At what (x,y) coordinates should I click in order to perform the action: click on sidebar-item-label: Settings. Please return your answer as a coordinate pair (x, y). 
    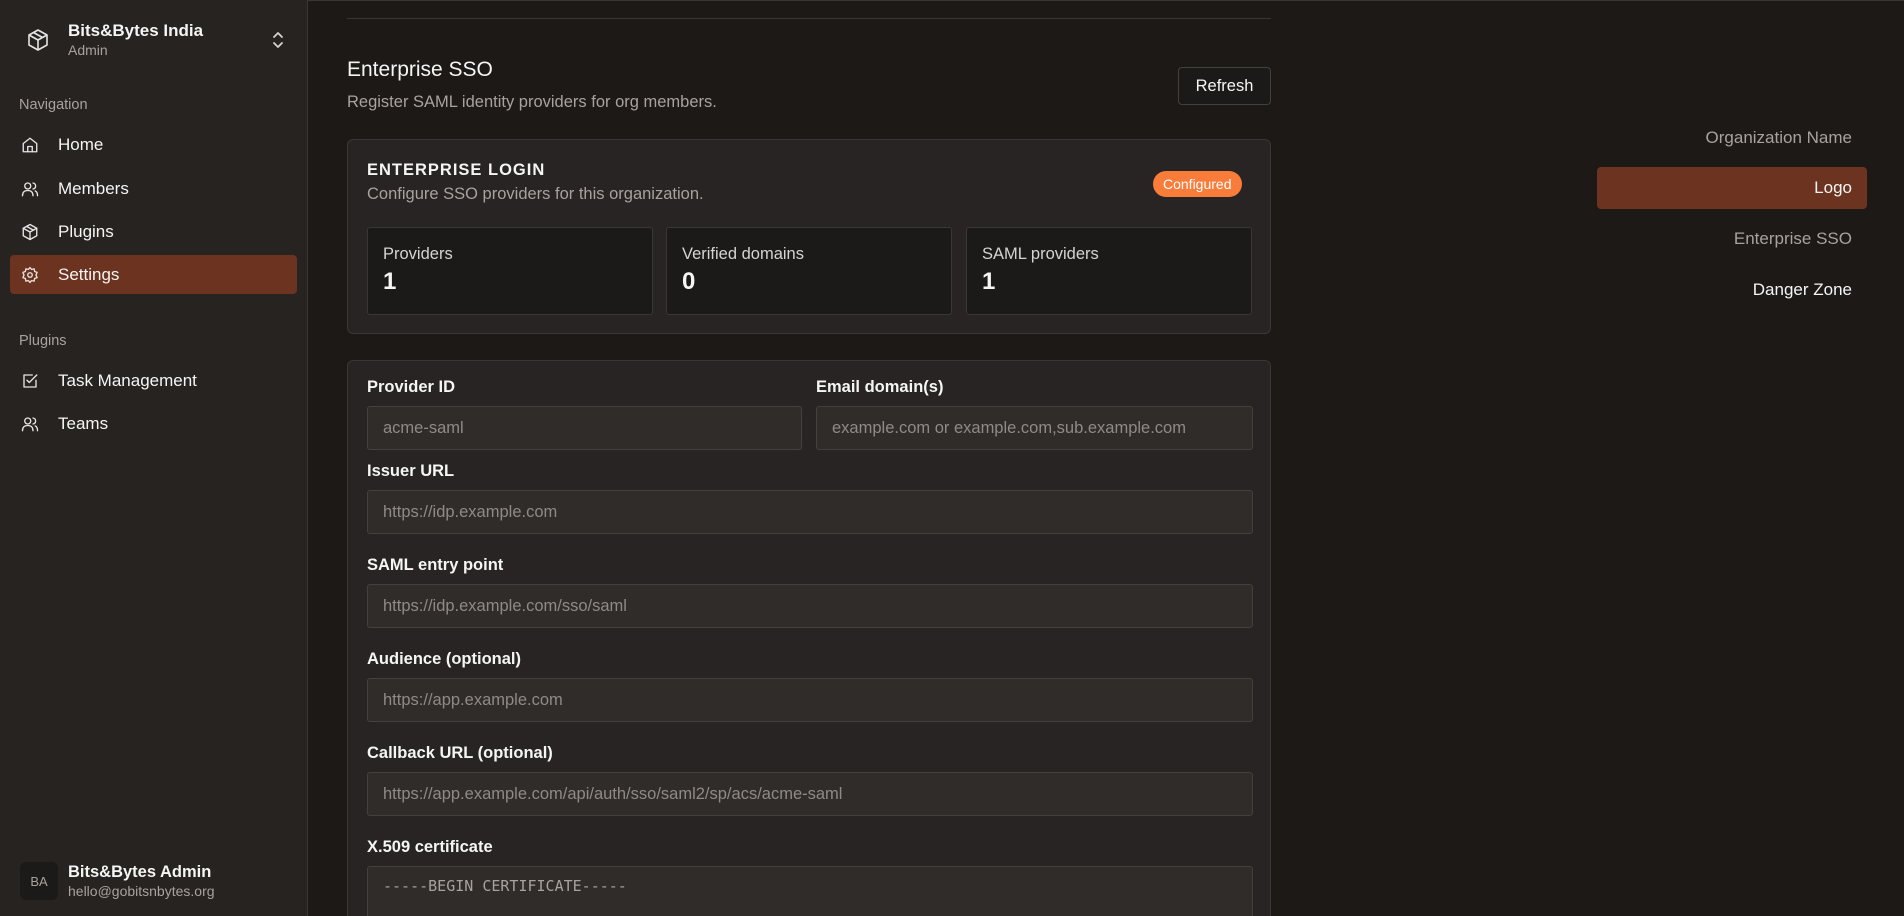
    Looking at the image, I should click on (89, 274).